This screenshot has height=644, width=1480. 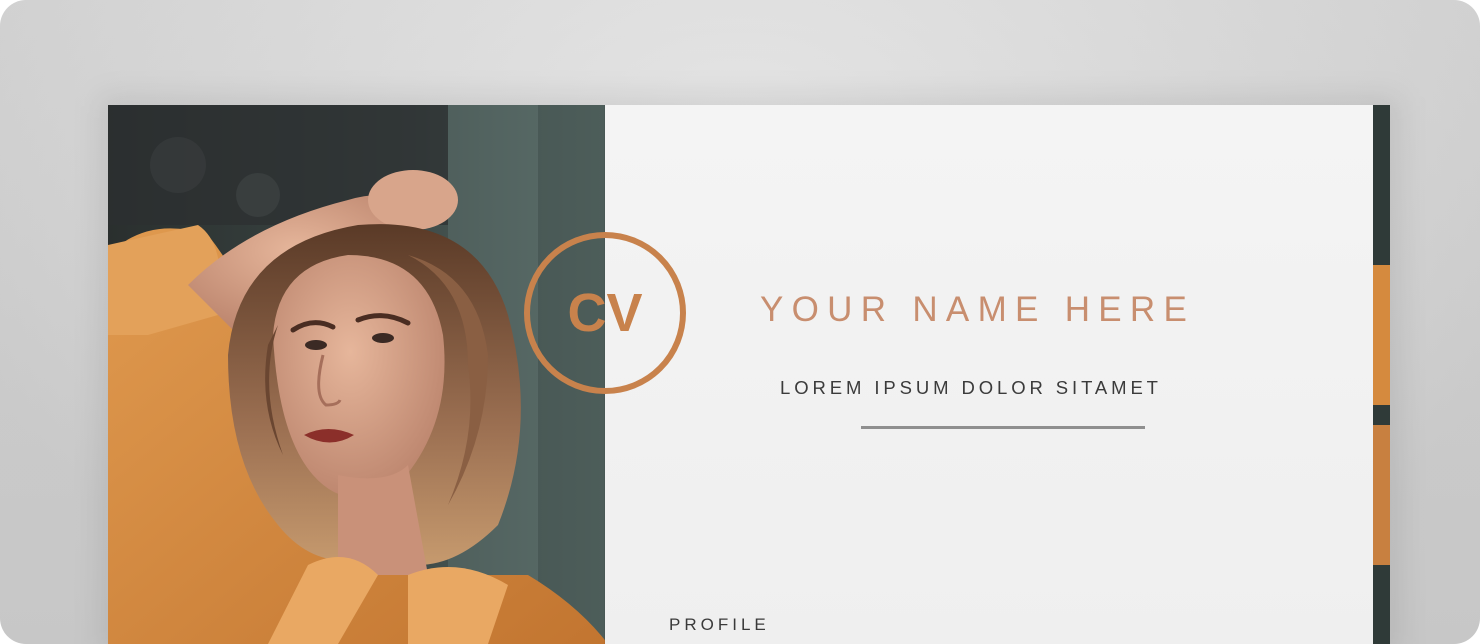 What do you see at coordinates (971, 387) in the screenshot?
I see `candidate-subtitle: LOREM IPSUM DOLOR SITAMET` at bounding box center [971, 387].